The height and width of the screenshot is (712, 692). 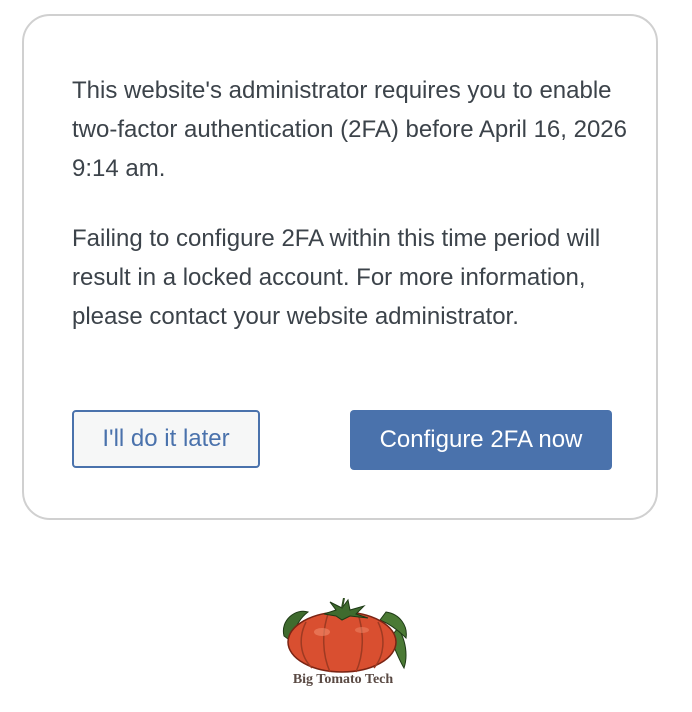 I want to click on brand-name: Big Tomato Tech, so click(x=343, y=679).